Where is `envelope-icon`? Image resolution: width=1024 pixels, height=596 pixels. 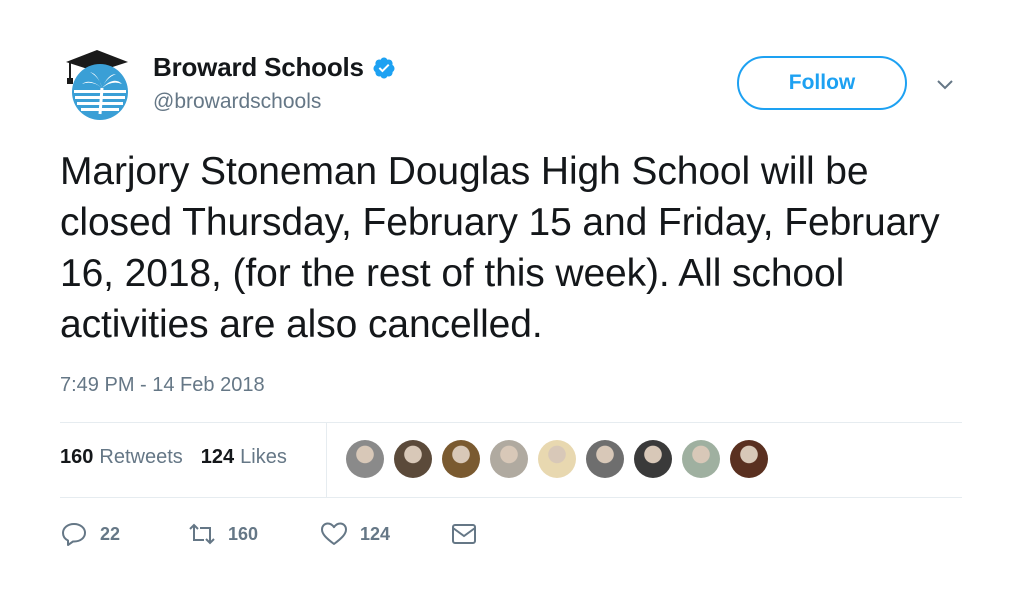
envelope-icon is located at coordinates (464, 534).